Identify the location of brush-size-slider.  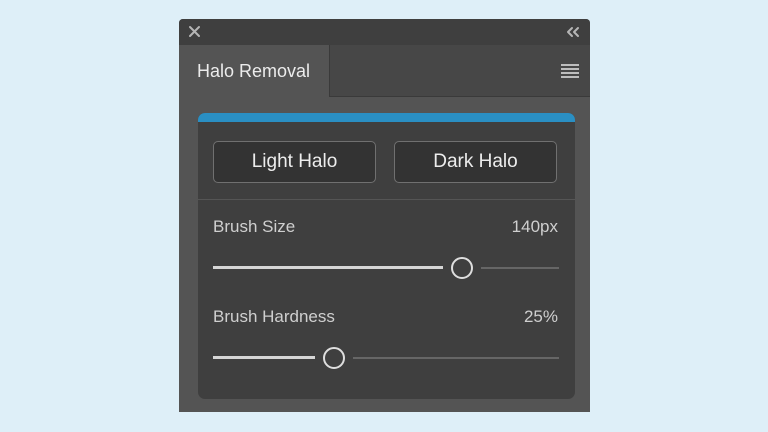
(386, 268).